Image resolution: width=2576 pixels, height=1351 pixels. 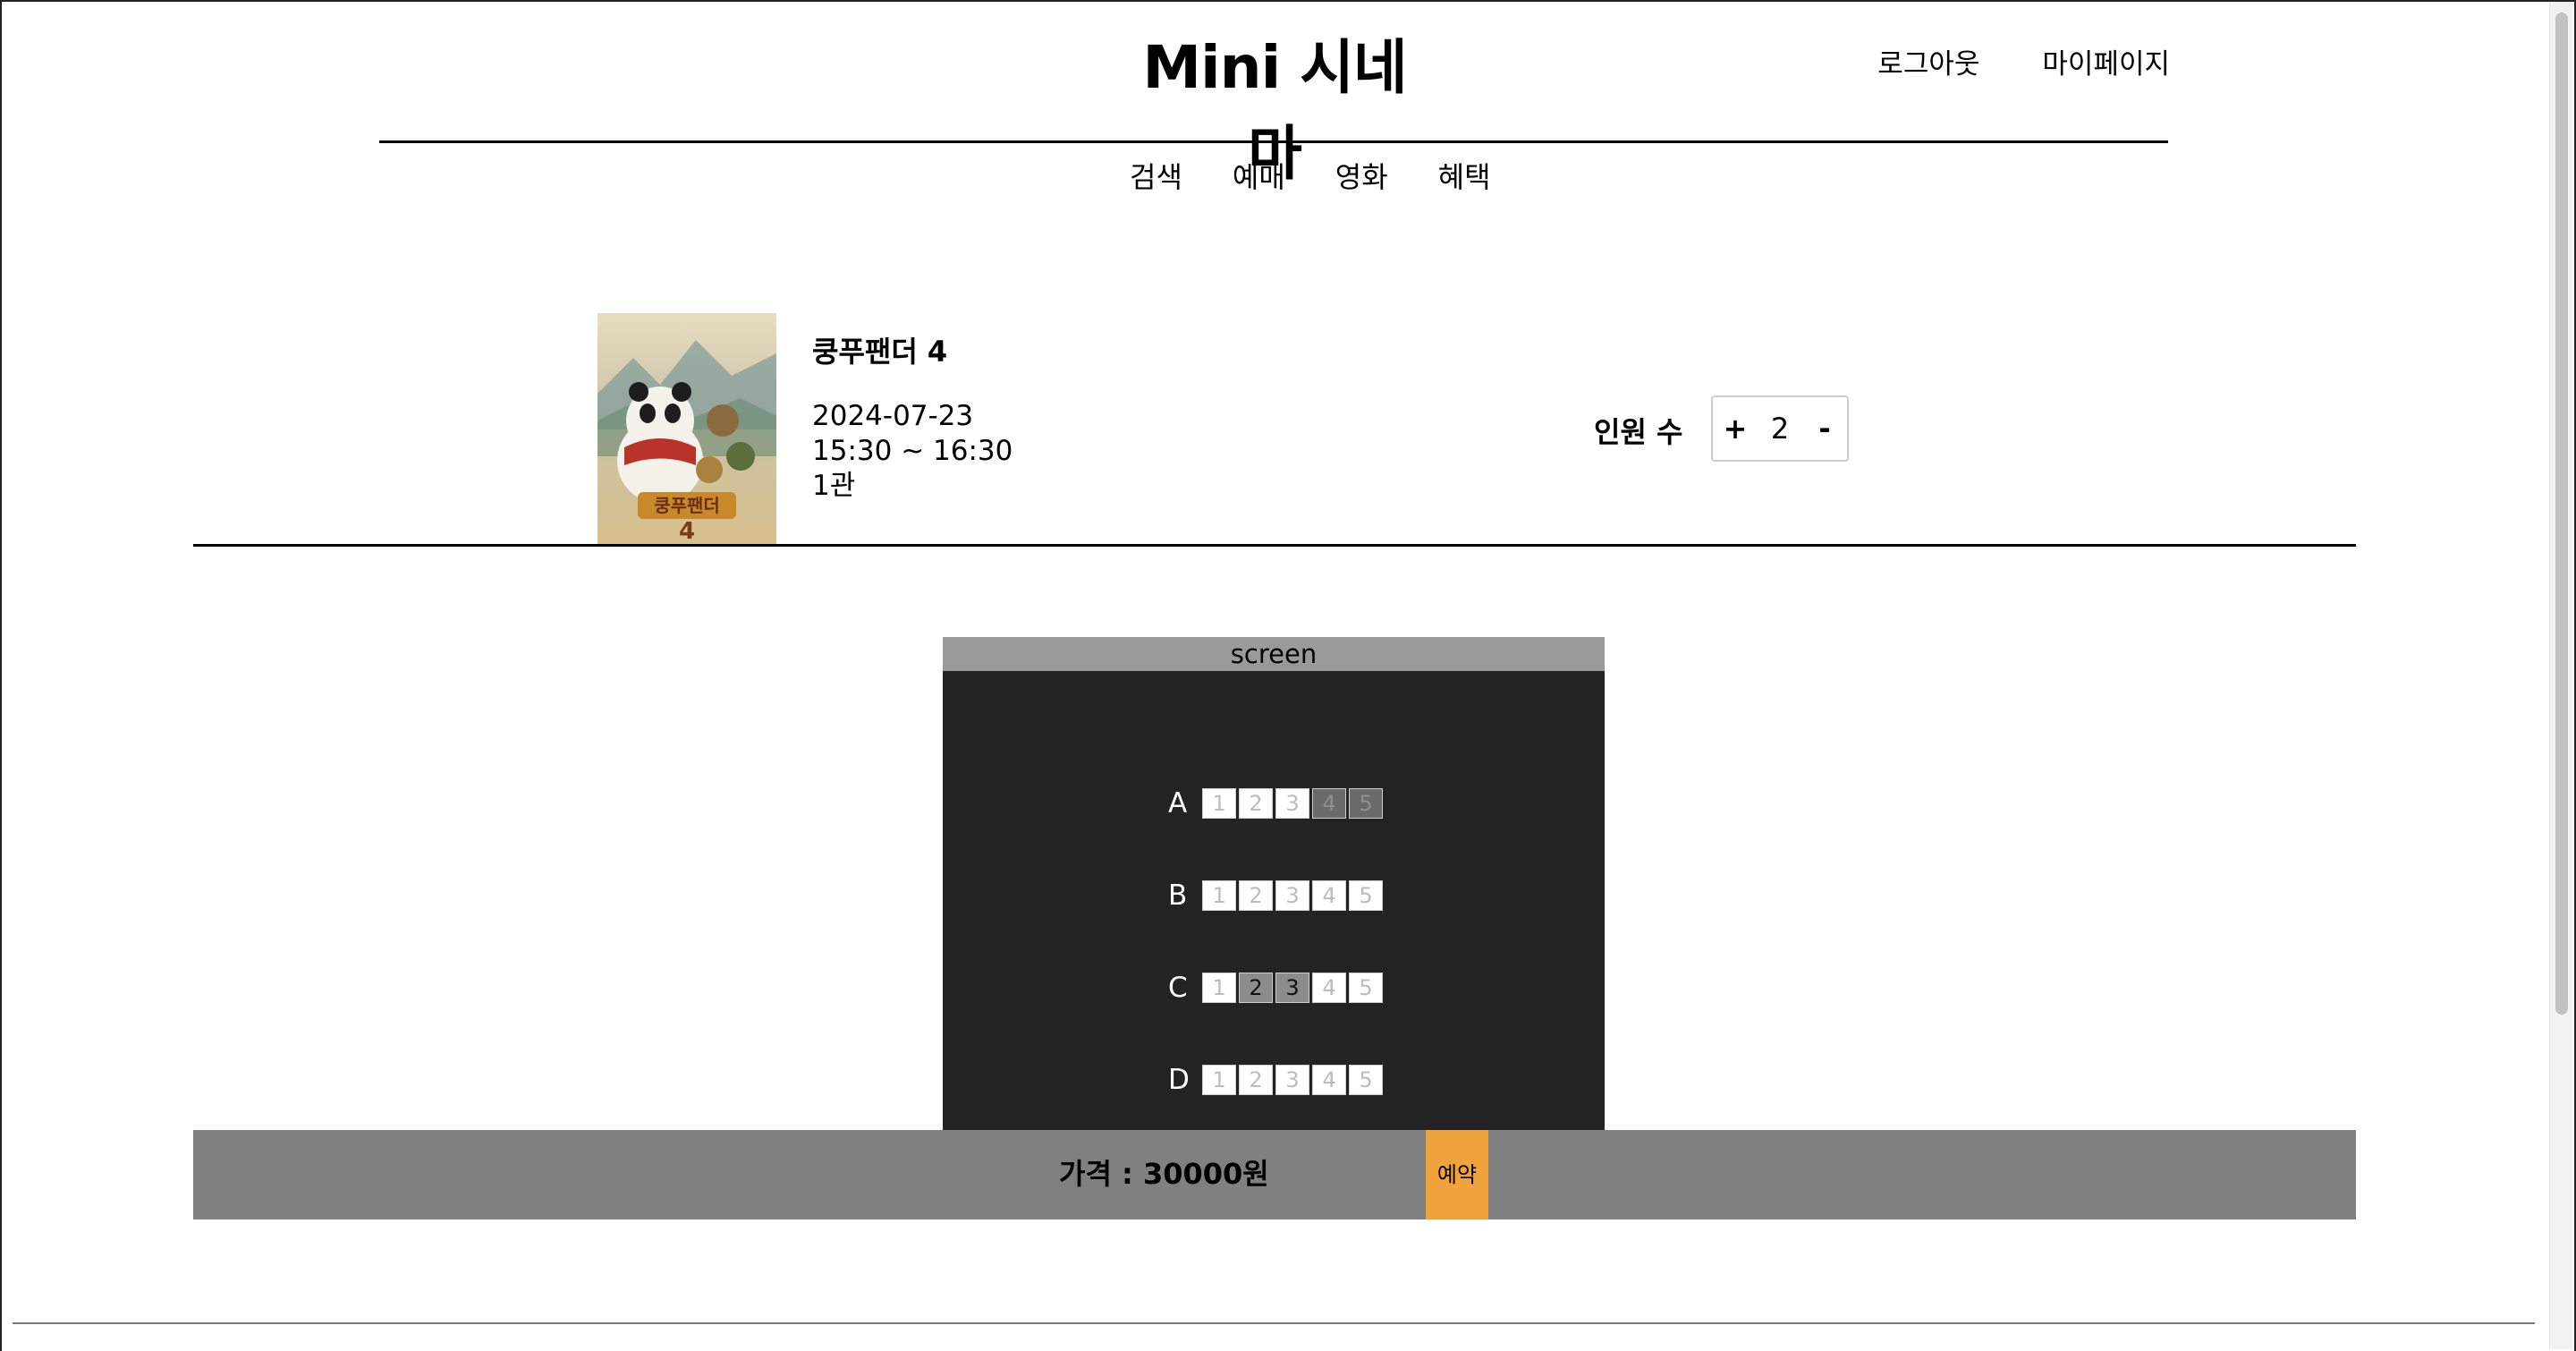 I want to click on mypage-link: 마이페이지, so click(x=2106, y=61).